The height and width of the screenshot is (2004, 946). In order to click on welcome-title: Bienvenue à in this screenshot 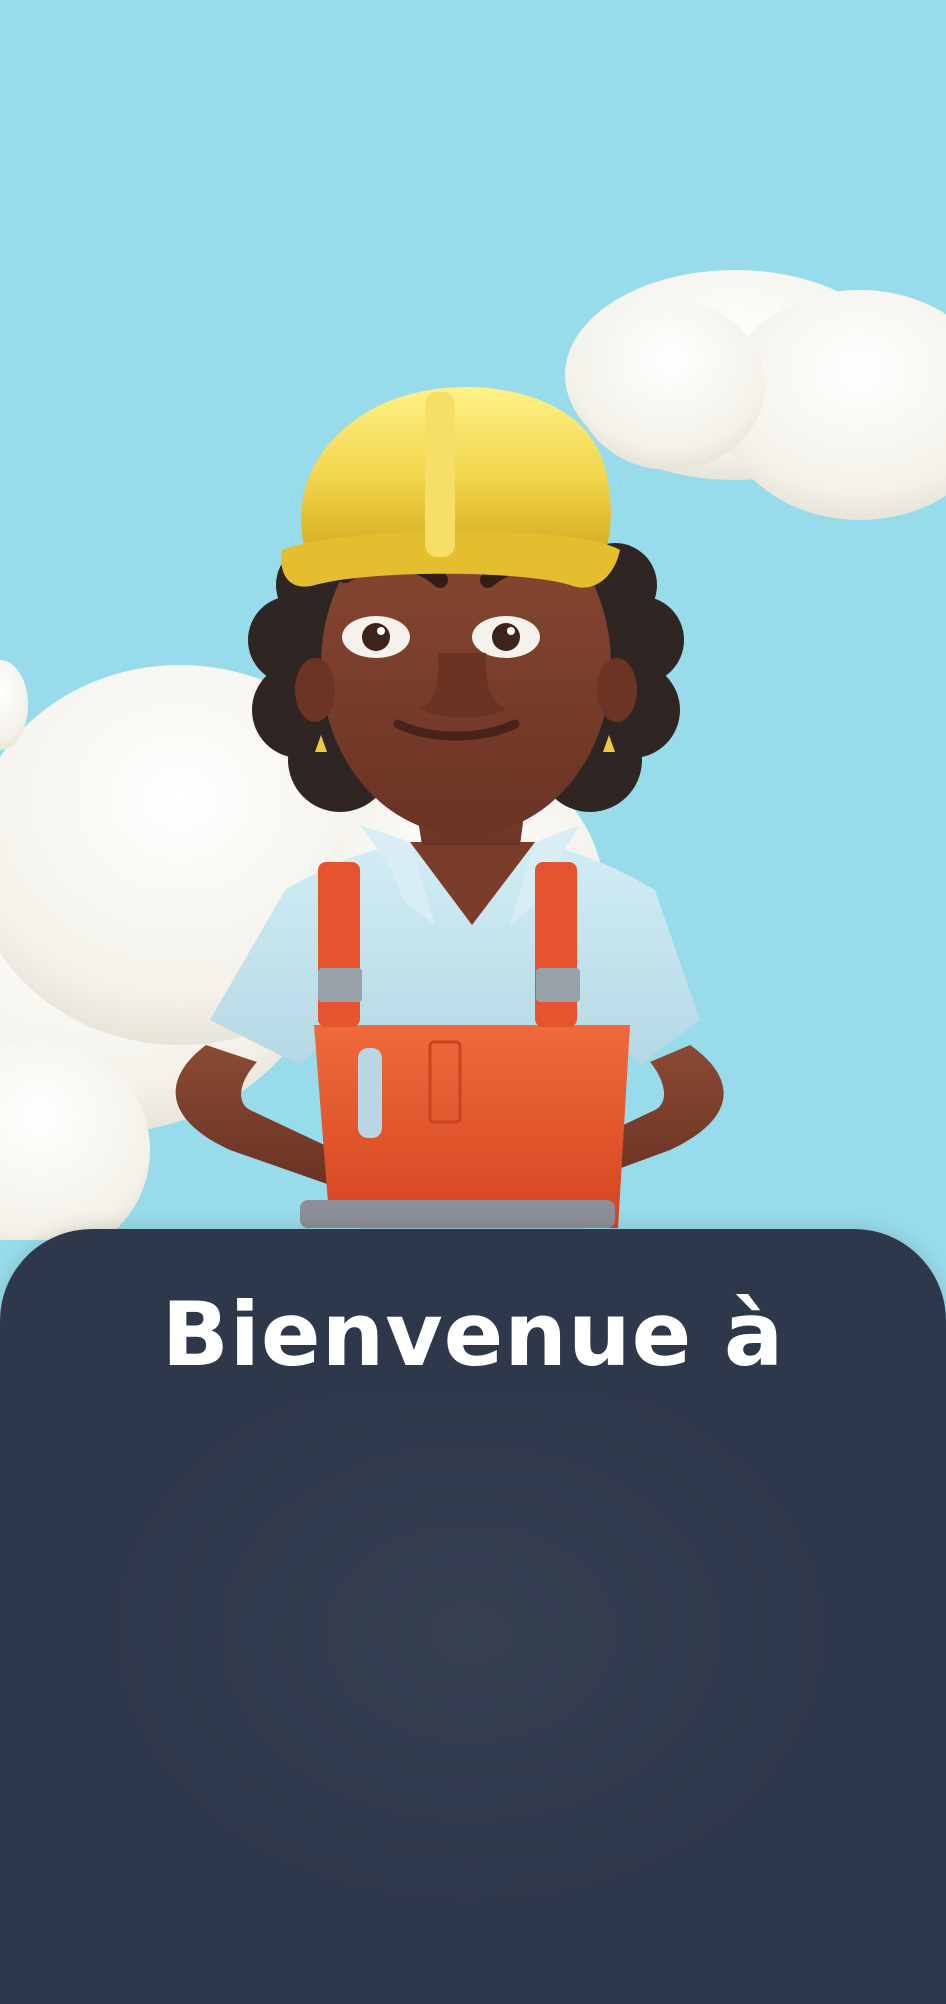, I will do `click(473, 1334)`.